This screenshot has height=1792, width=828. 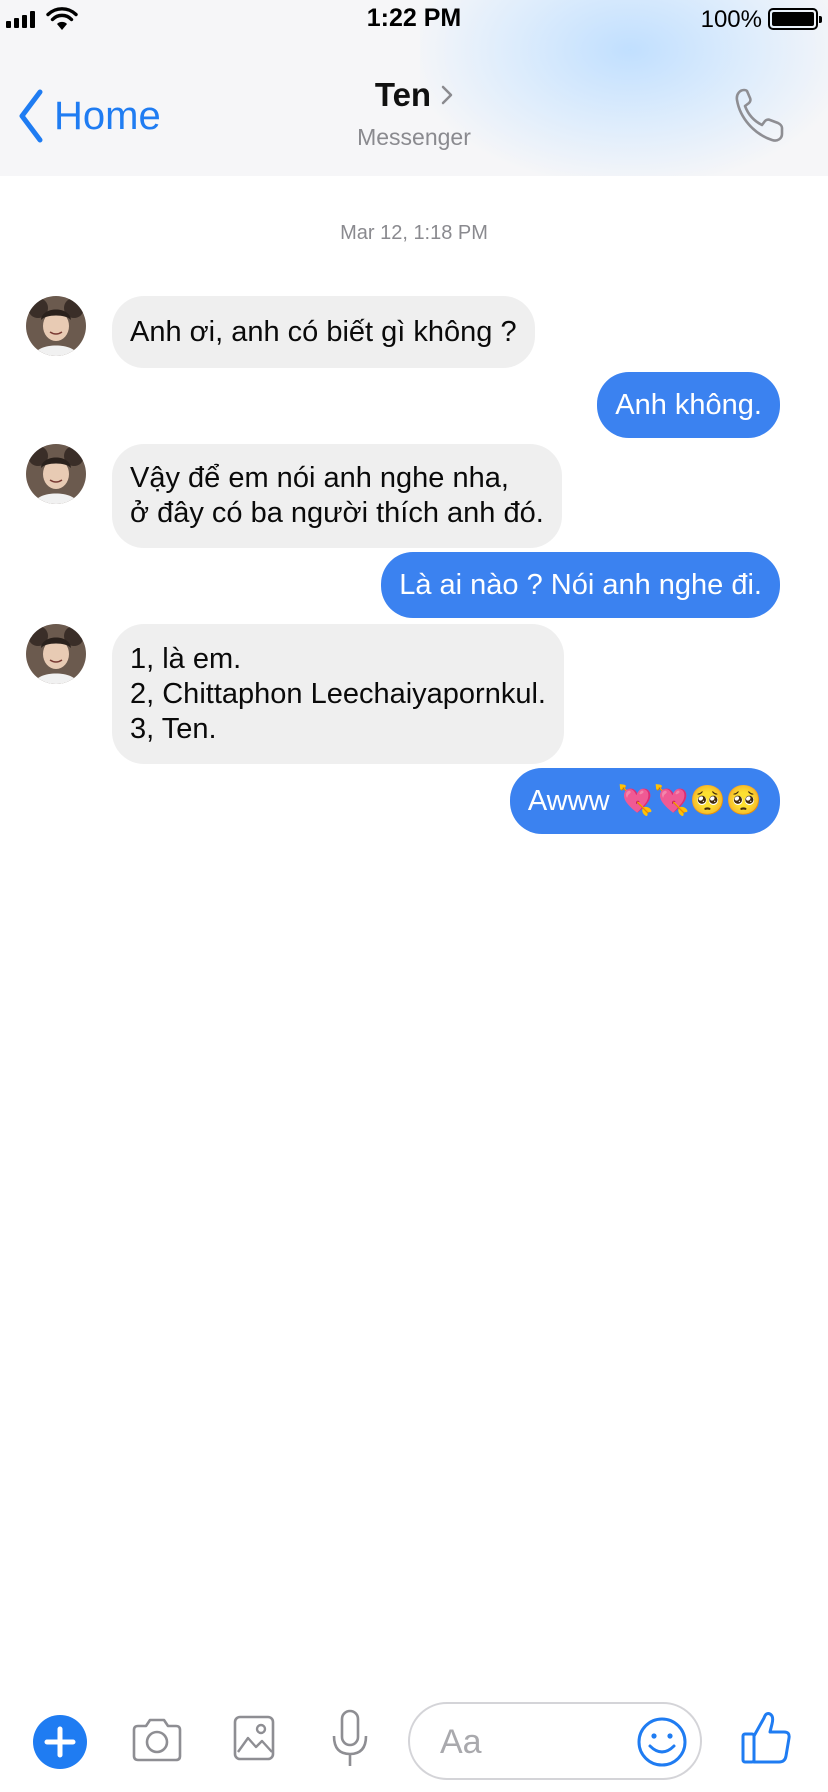 What do you see at coordinates (414, 137) in the screenshot?
I see `conversation-subtitle: Messenger` at bounding box center [414, 137].